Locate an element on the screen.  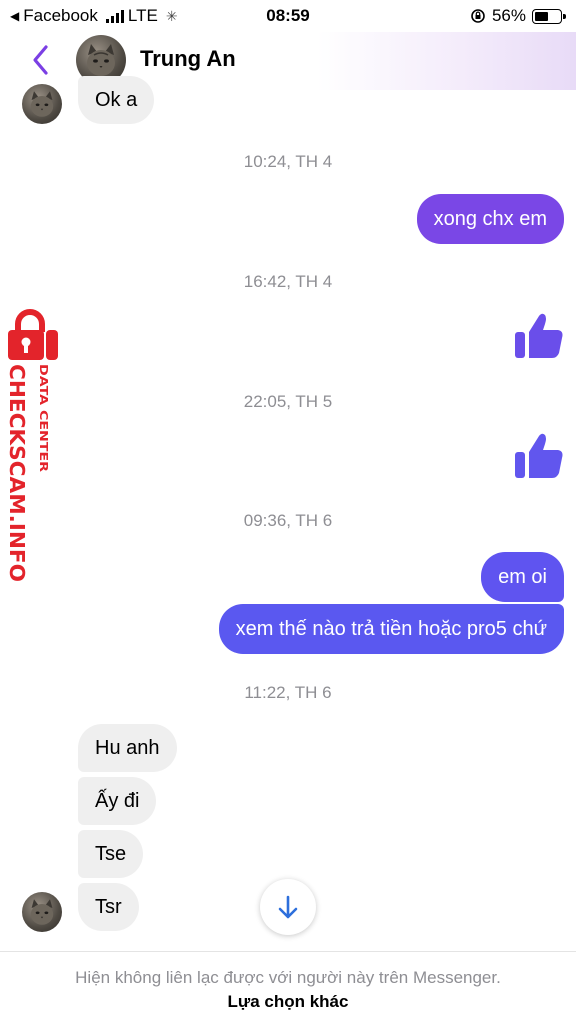
chevron-left-icon is located at coordinates (40, 60).